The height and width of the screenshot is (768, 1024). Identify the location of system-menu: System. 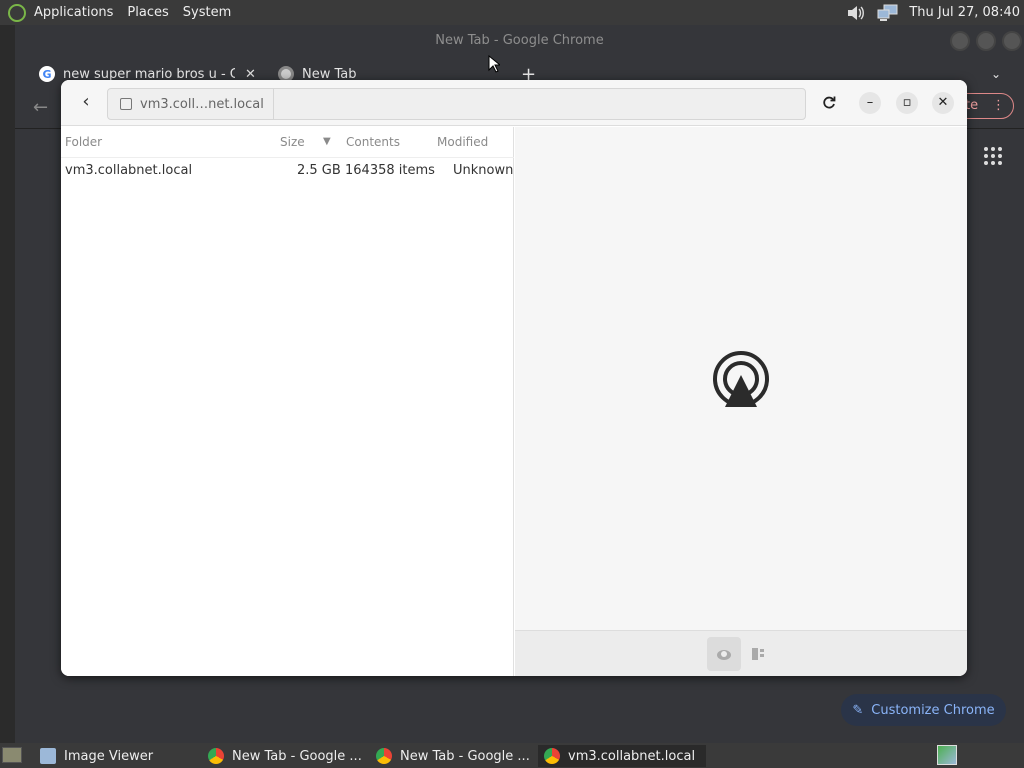
(207, 12).